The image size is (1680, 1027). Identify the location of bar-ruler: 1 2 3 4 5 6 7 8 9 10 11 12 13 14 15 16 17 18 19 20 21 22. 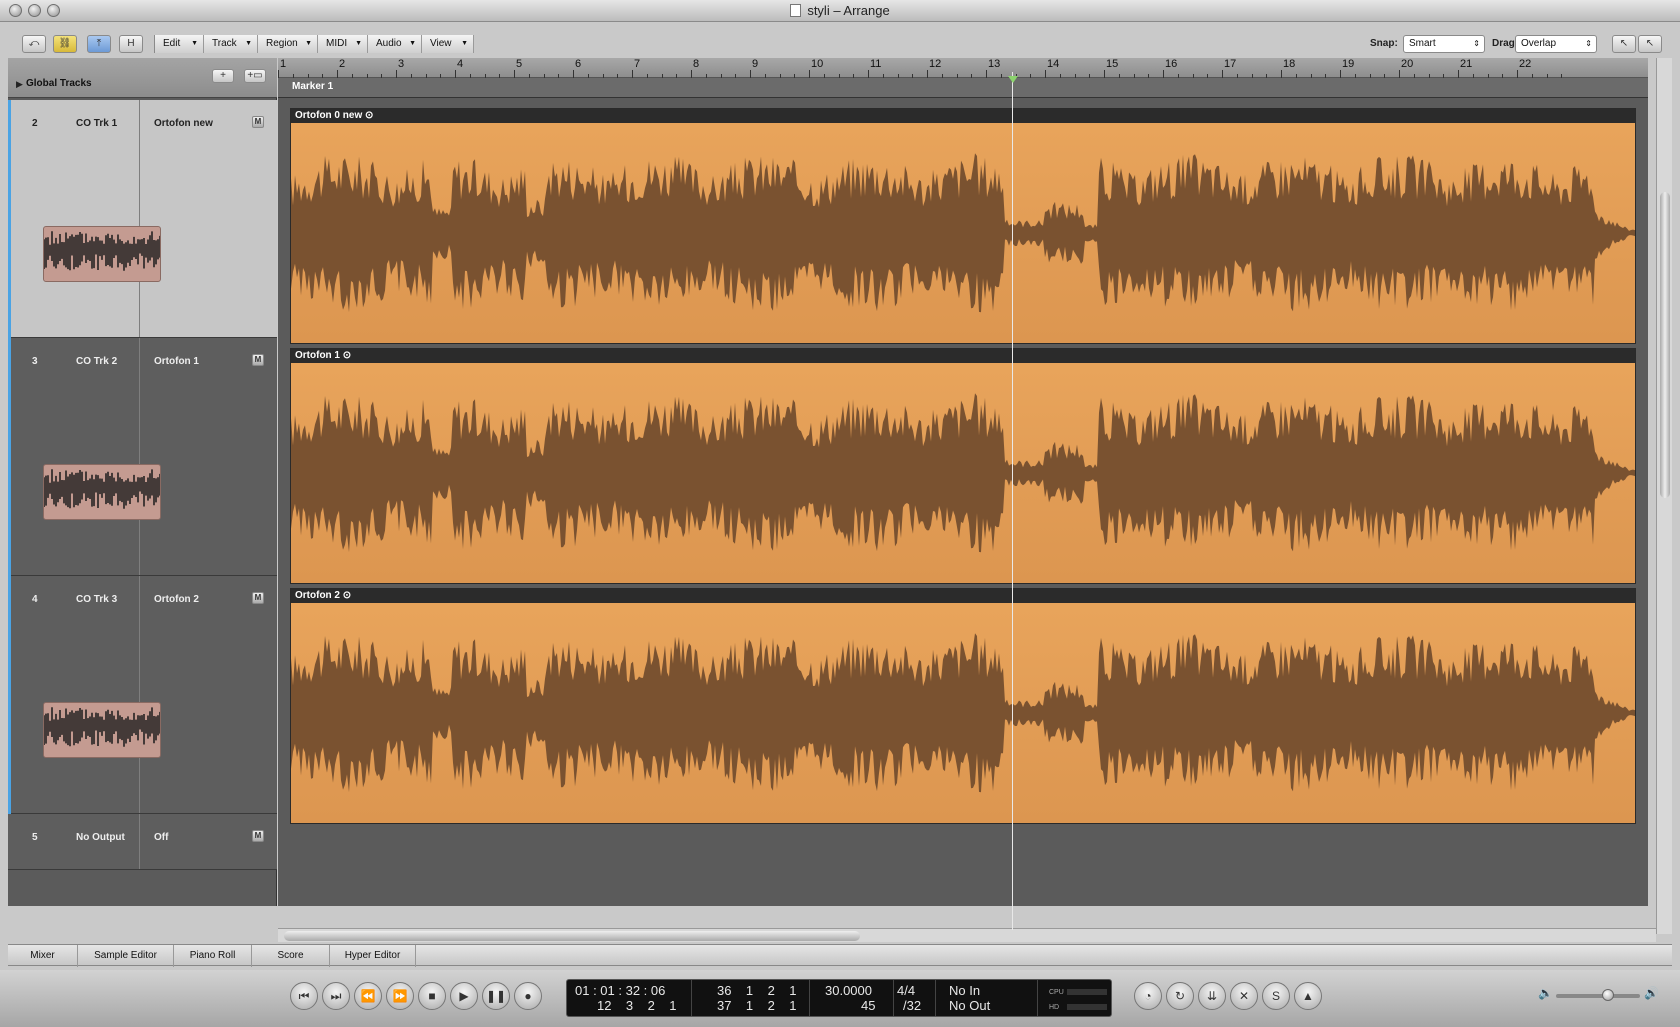
(963, 68).